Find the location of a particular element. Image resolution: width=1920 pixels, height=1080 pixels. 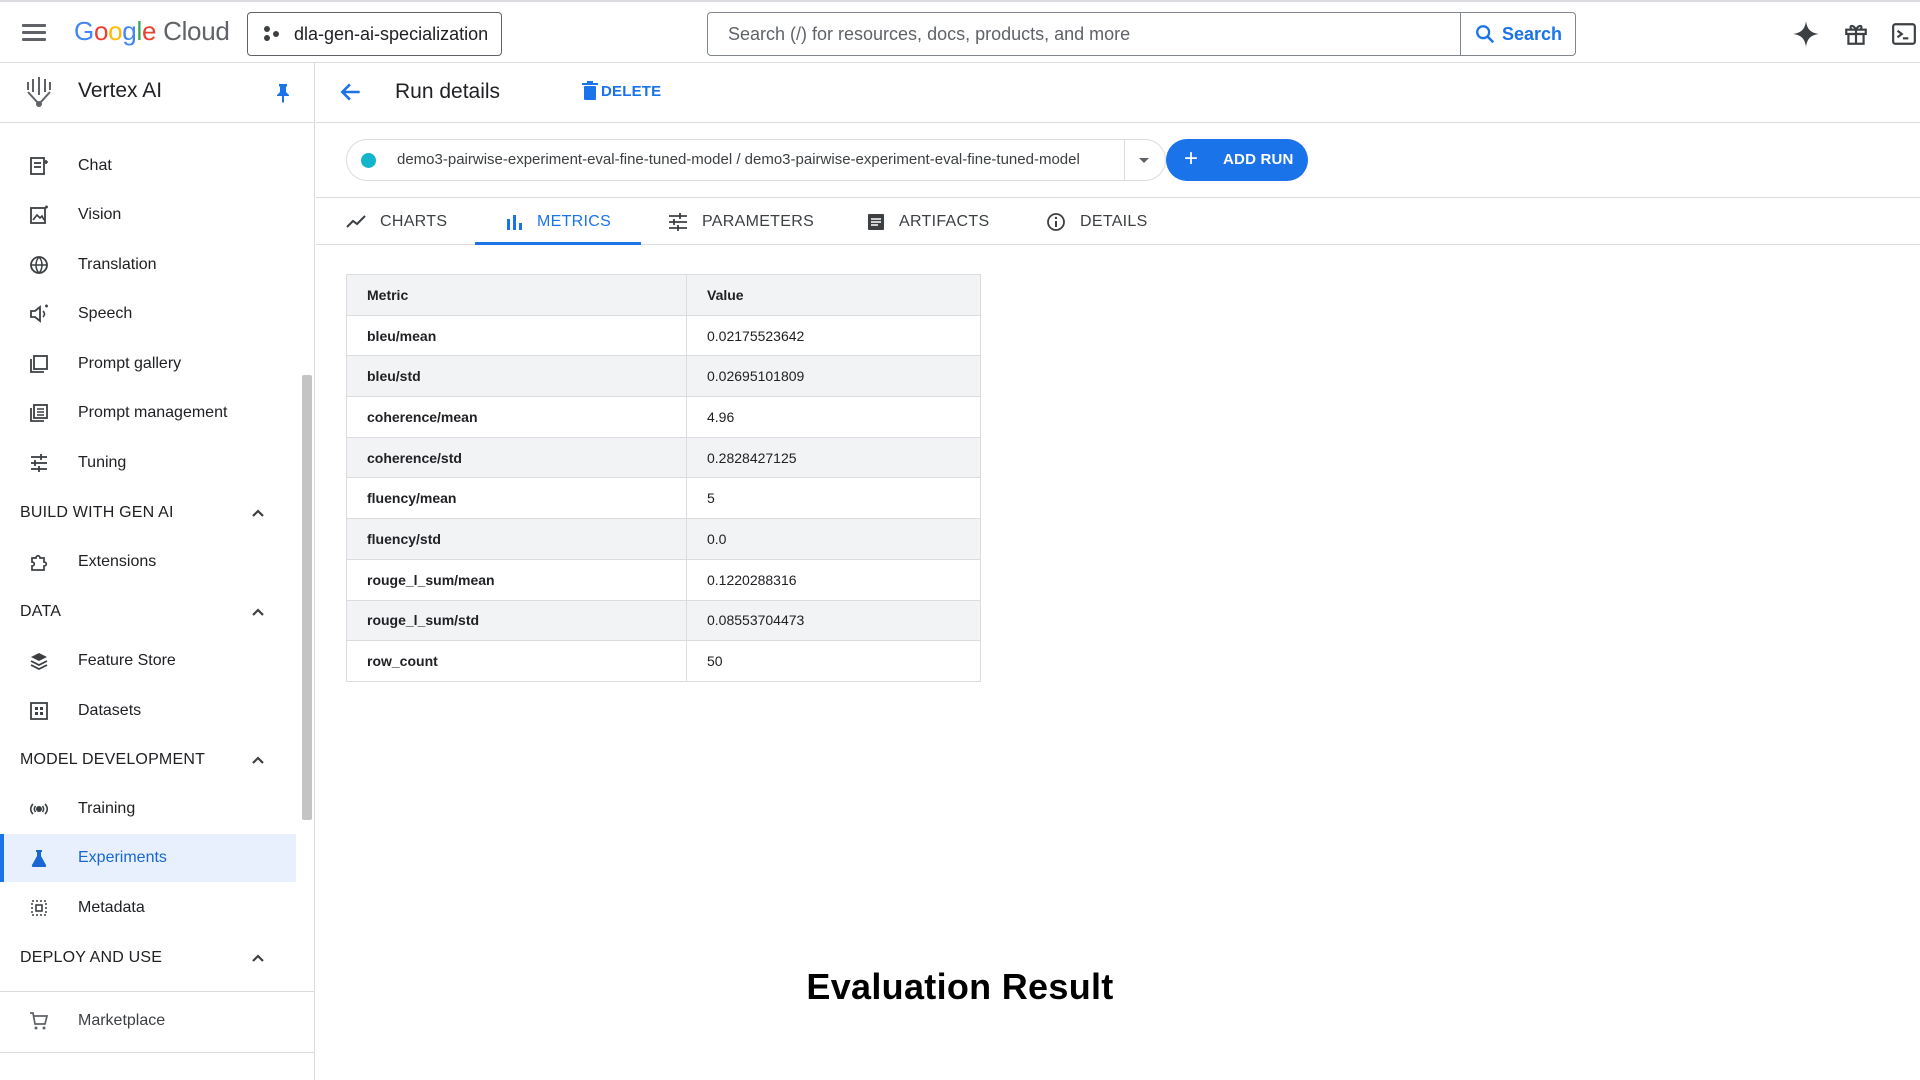

delete-button: DELETE is located at coordinates (621, 91).